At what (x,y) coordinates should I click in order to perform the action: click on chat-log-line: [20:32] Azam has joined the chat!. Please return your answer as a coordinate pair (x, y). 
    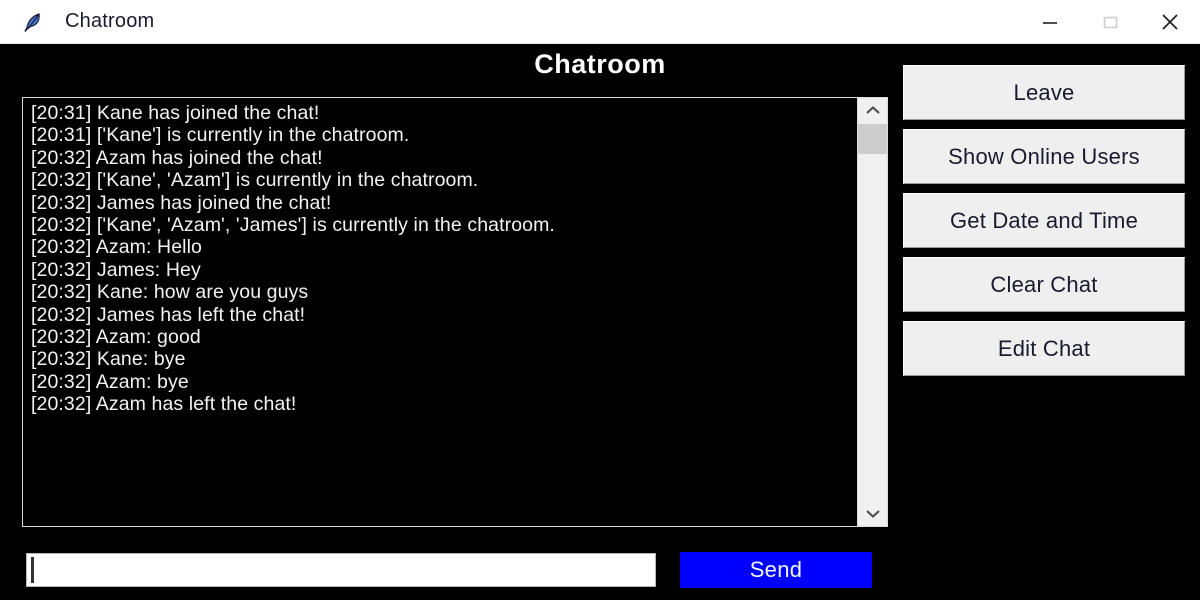
    Looking at the image, I should click on (177, 157).